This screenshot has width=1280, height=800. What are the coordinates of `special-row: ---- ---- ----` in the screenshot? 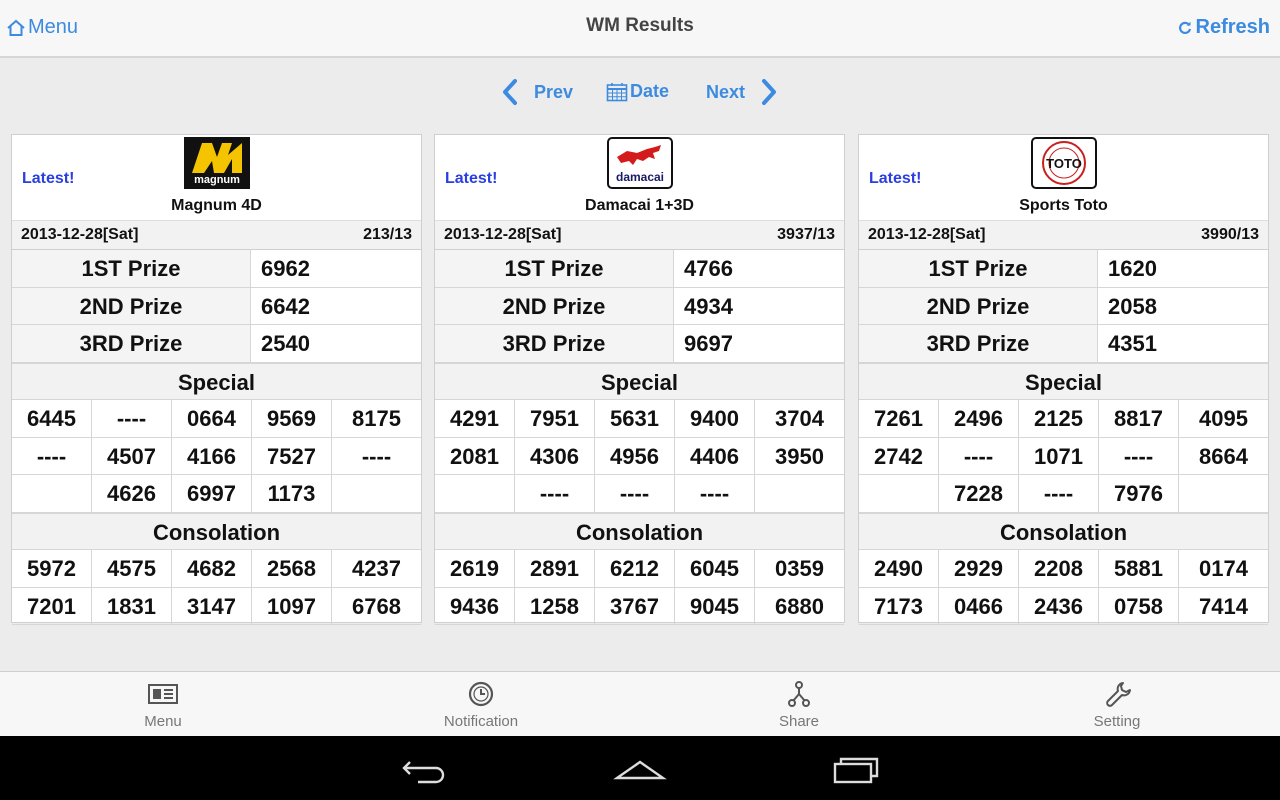 It's located at (639, 494).